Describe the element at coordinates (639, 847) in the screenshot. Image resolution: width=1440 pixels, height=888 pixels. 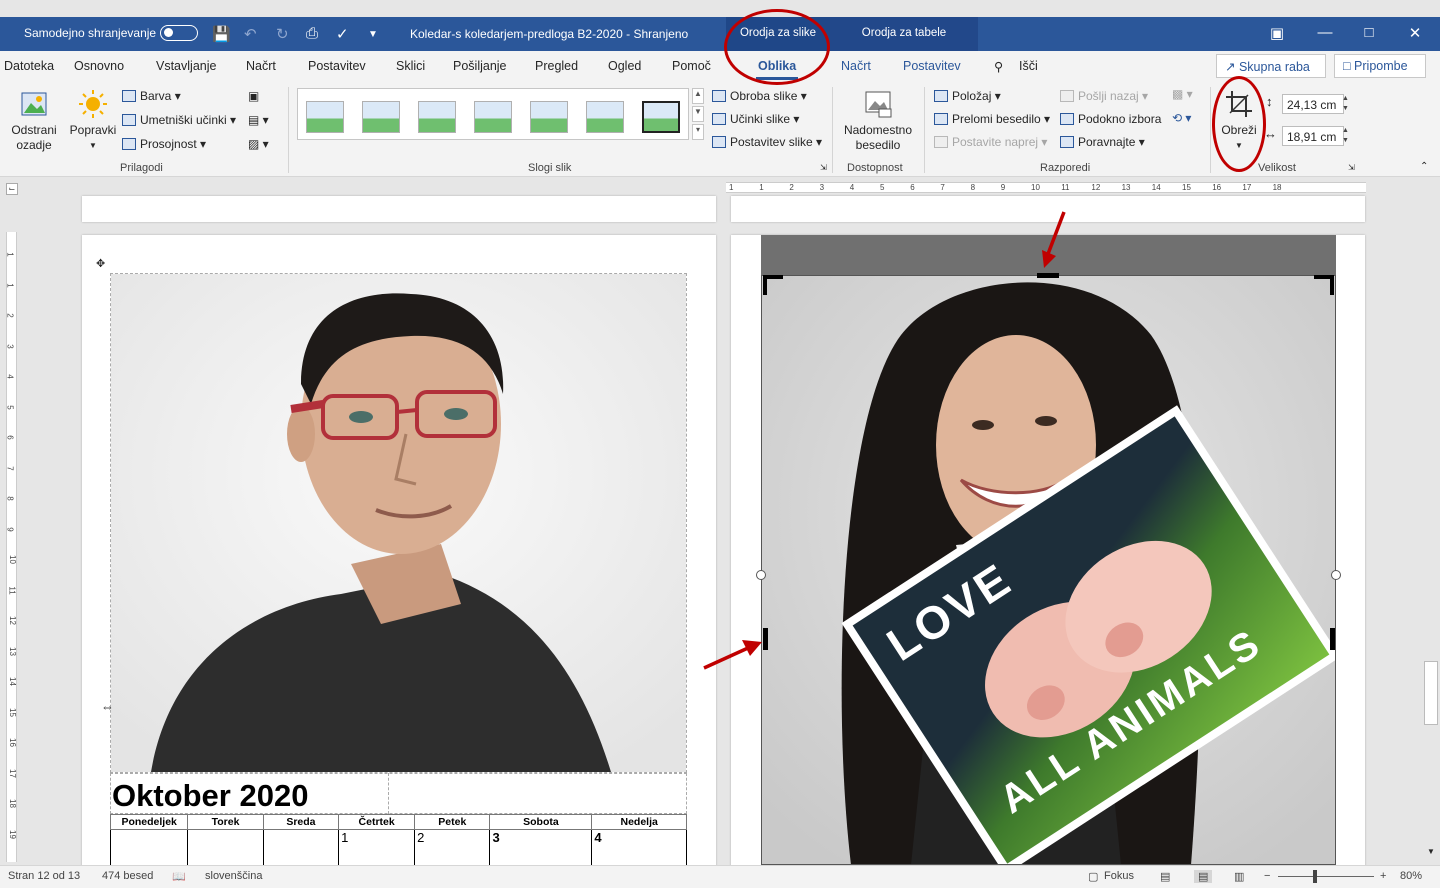
I see `date-cell: 4` at that location.